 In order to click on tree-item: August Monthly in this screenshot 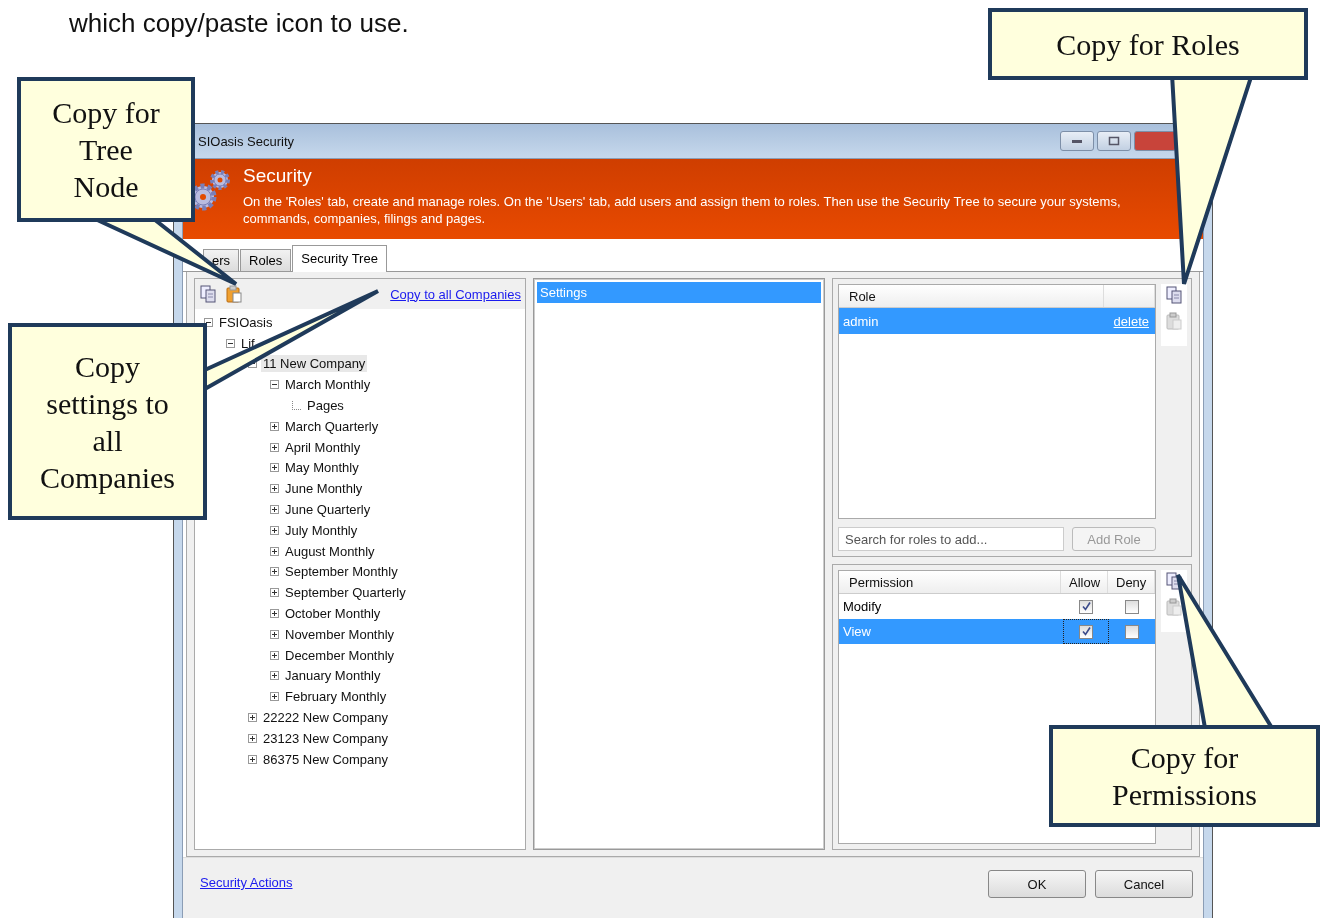, I will do `click(330, 551)`.